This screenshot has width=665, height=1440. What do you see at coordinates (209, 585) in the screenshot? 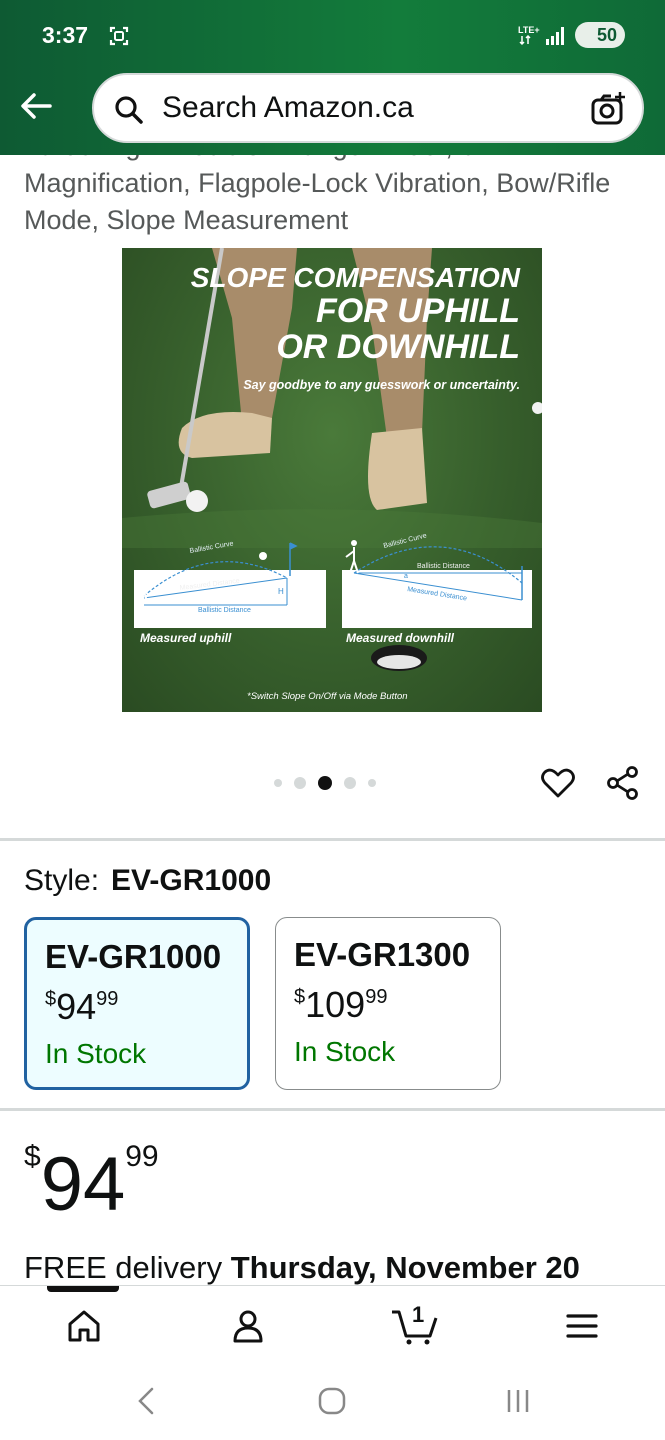
I see `uphill-measured-label: Measured Distance` at bounding box center [209, 585].